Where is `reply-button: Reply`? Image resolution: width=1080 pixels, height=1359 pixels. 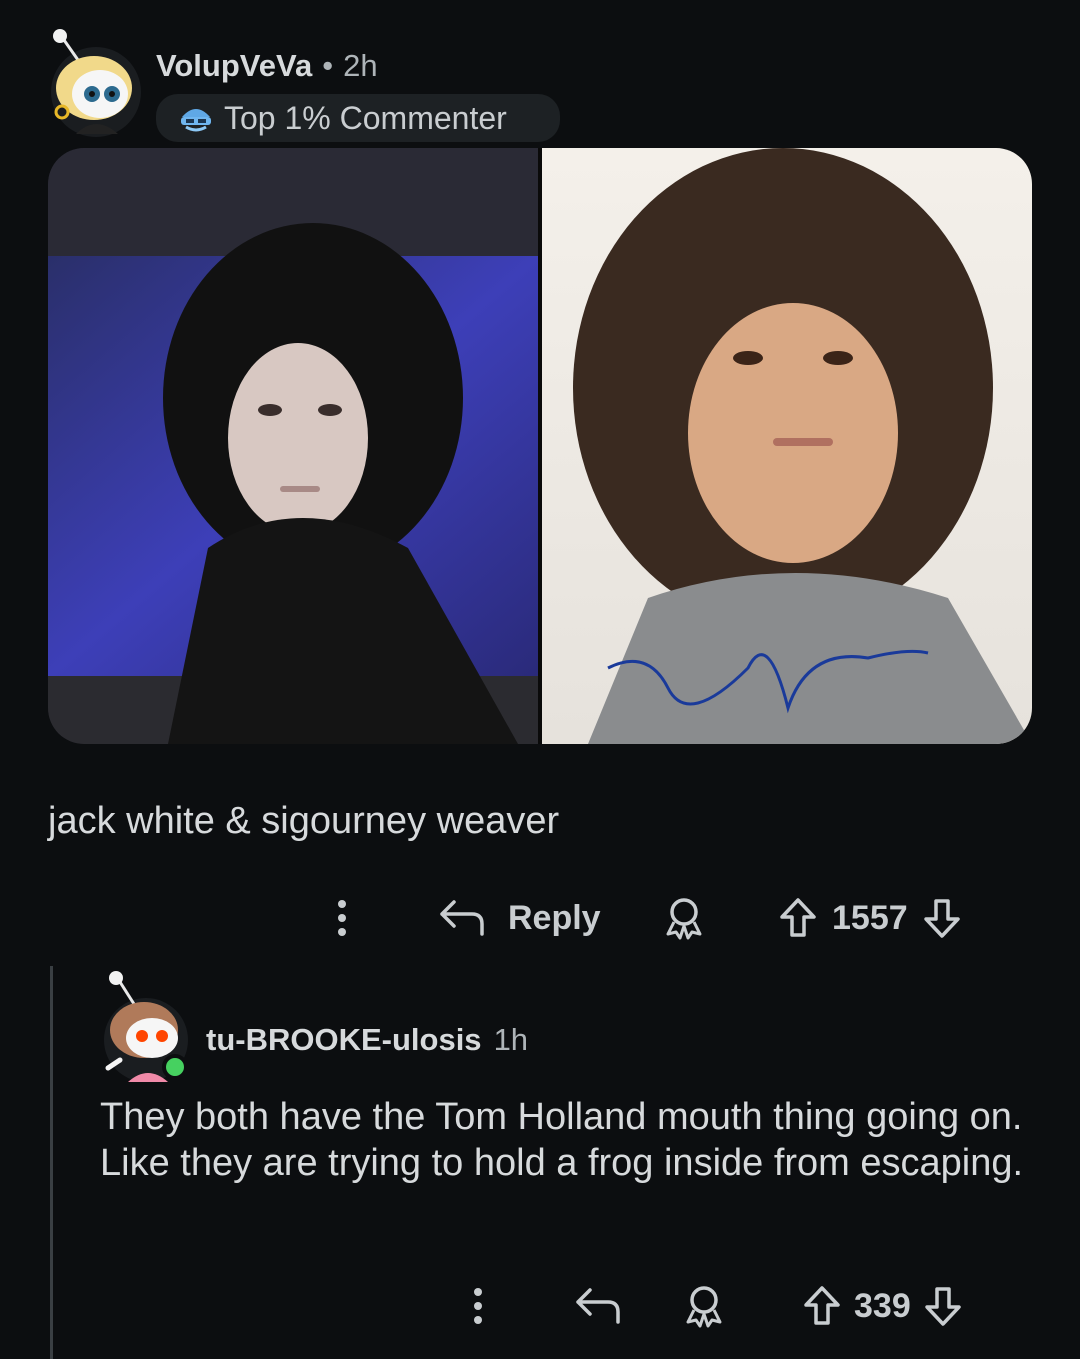 reply-button: Reply is located at coordinates (519, 918).